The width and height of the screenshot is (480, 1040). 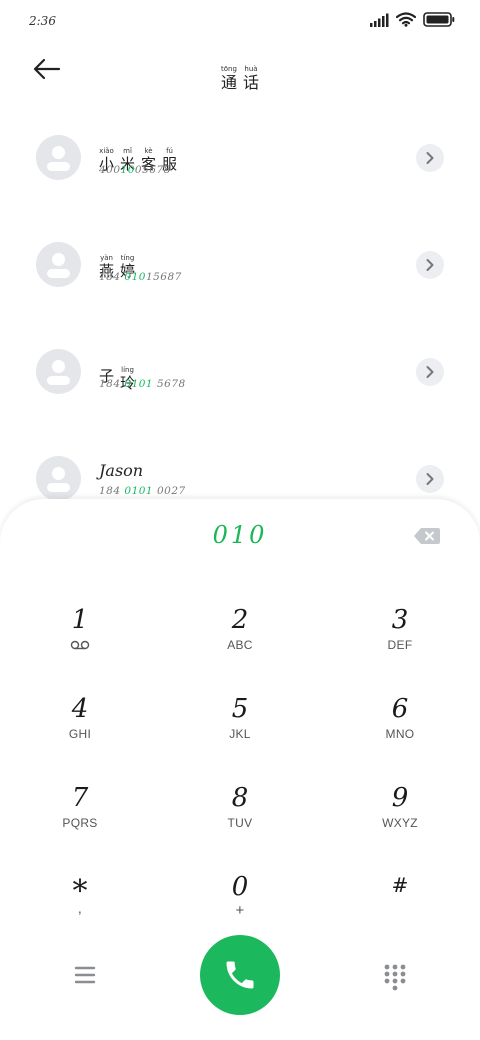 What do you see at coordinates (240, 261) in the screenshot?
I see `contact-row: yàn 燕 tíng 婷 184 01015687` at bounding box center [240, 261].